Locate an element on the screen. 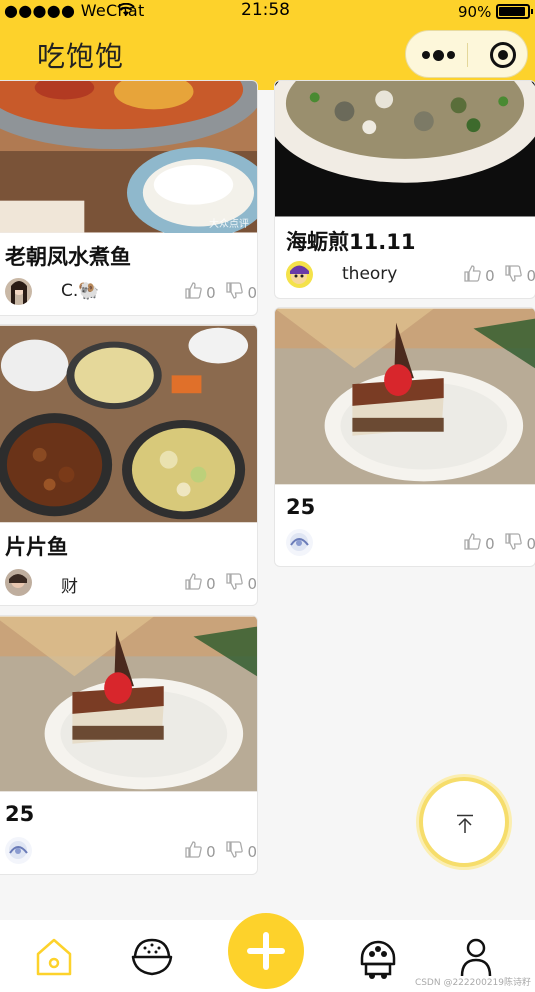 The height and width of the screenshot is (992, 535). dish-title: 片片鱼 is located at coordinates (36, 547).